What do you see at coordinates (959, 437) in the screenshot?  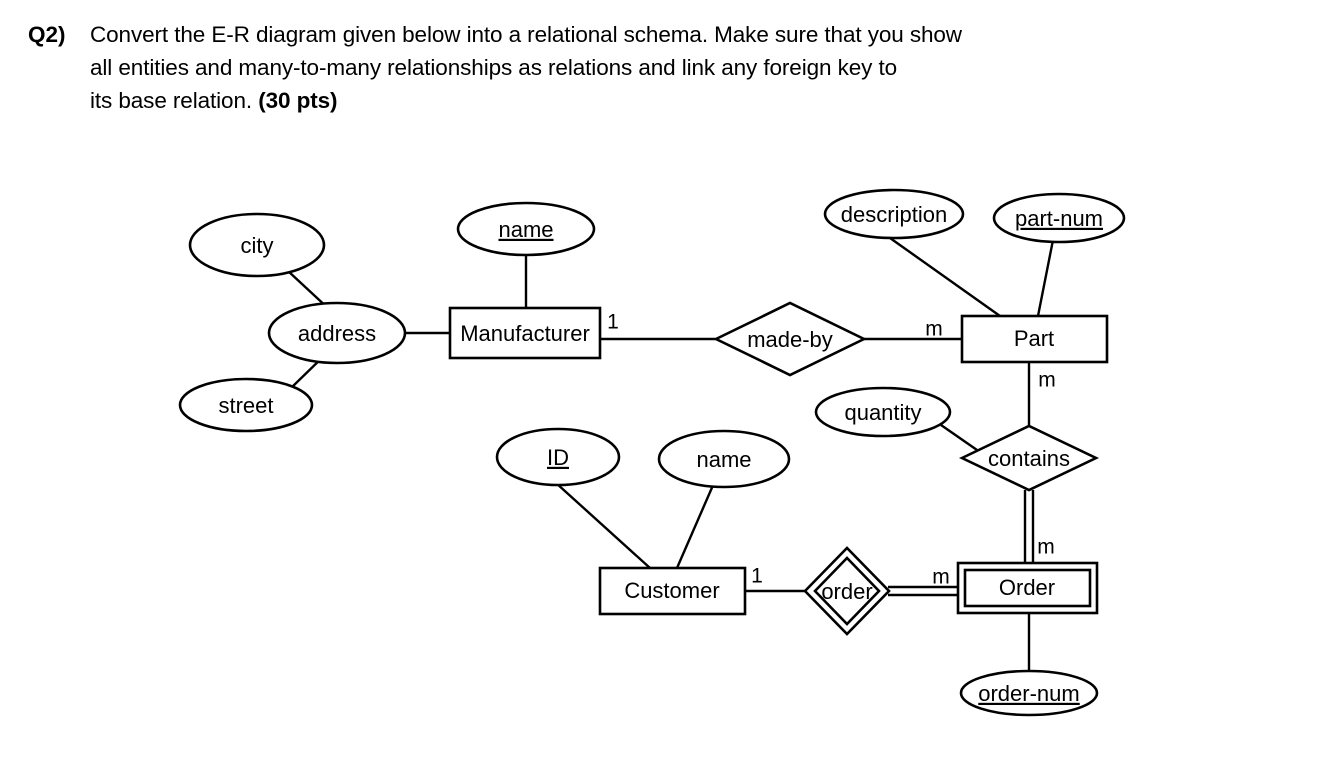 I see `edge-quantity-contains` at bounding box center [959, 437].